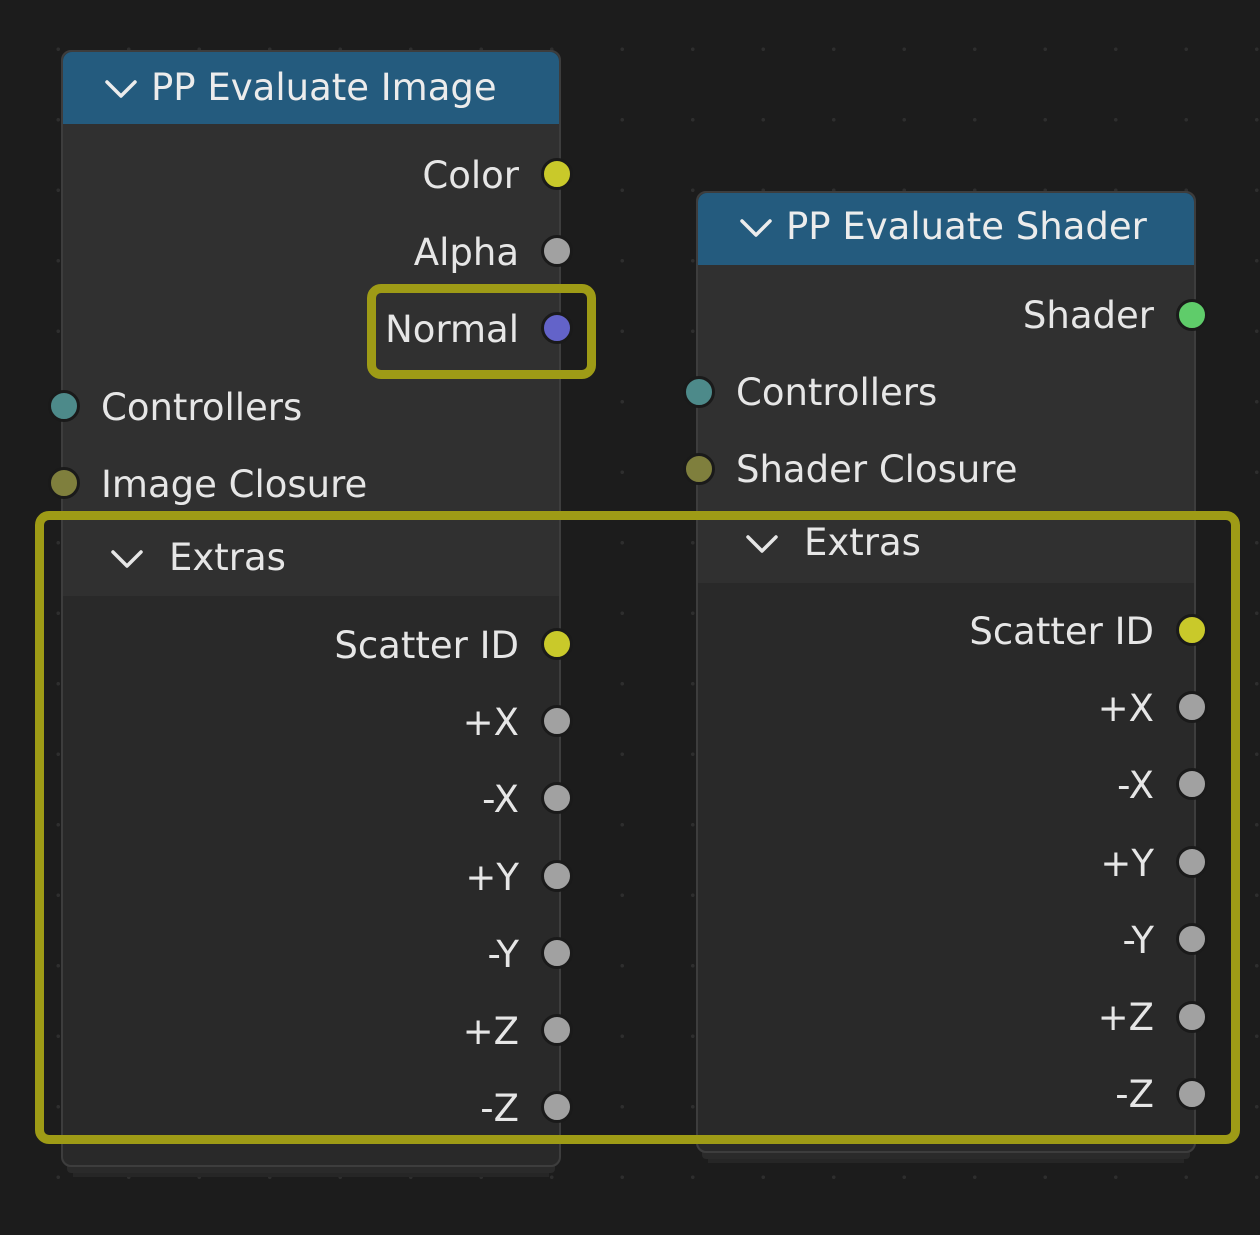 The image size is (1260, 1235). Describe the element at coordinates (557, 251) in the screenshot. I see `socket-alpha` at that location.